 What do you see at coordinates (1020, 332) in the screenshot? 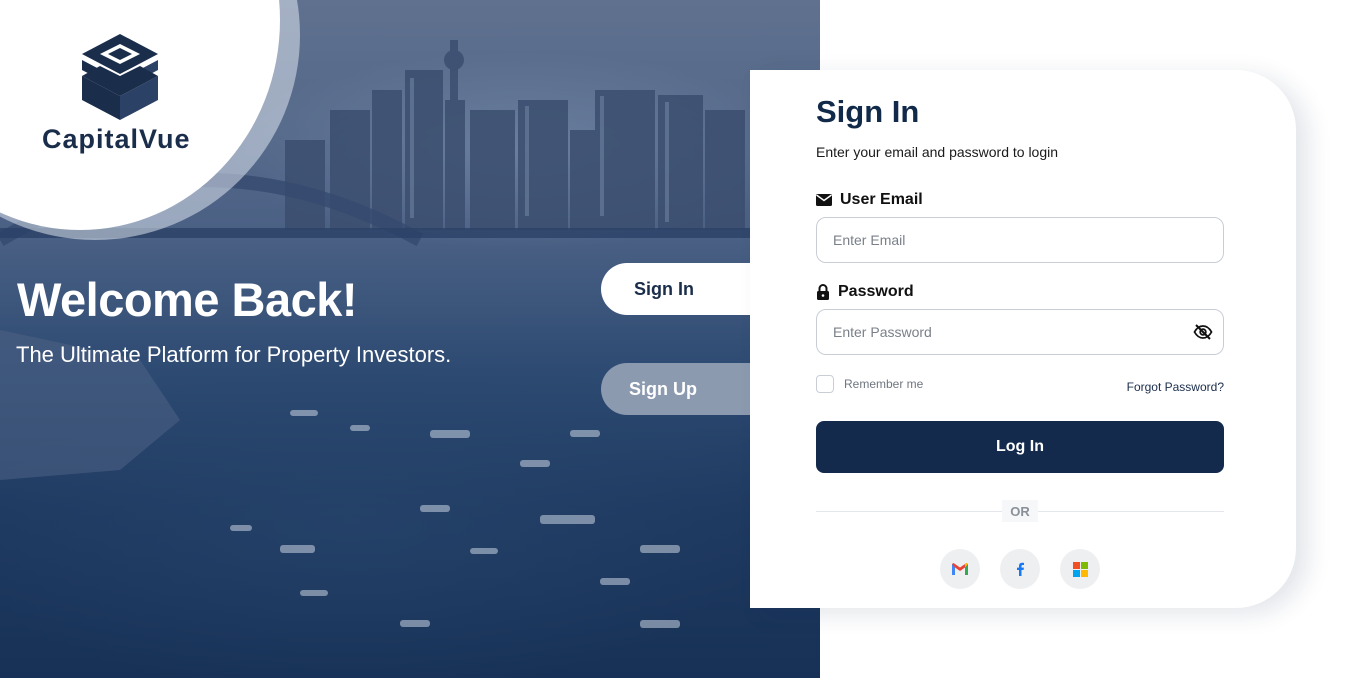
I see `password-input: Enter Password` at bounding box center [1020, 332].